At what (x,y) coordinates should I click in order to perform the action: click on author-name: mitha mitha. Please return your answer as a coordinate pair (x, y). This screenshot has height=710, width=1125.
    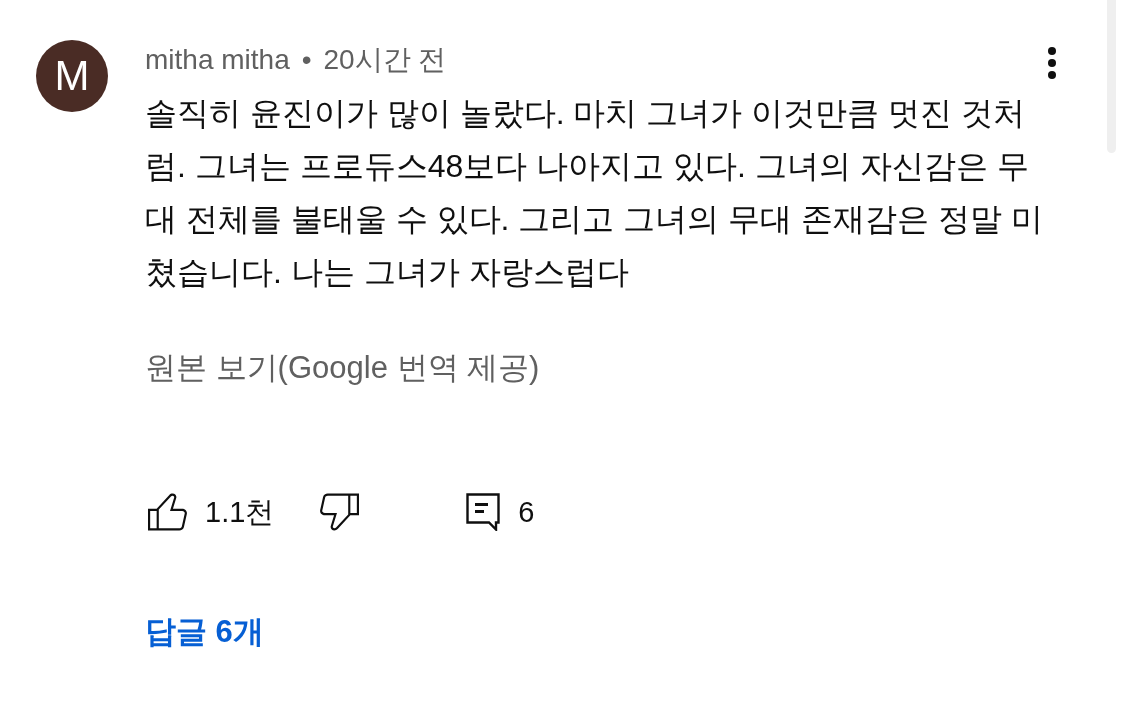
    Looking at the image, I should click on (217, 60).